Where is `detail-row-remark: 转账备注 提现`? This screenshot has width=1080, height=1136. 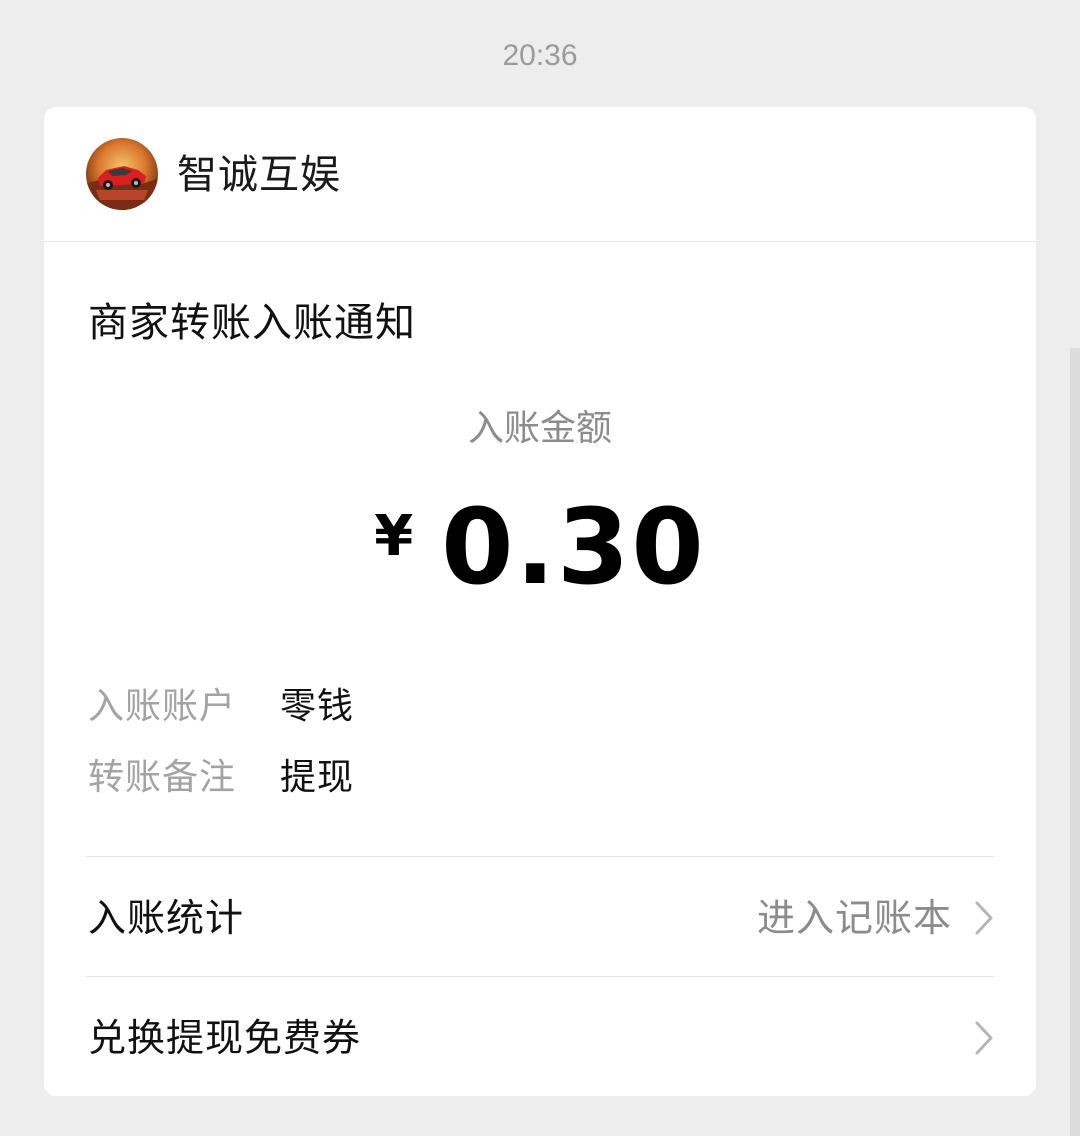 detail-row-remark: 转账备注 提现 is located at coordinates (221, 778).